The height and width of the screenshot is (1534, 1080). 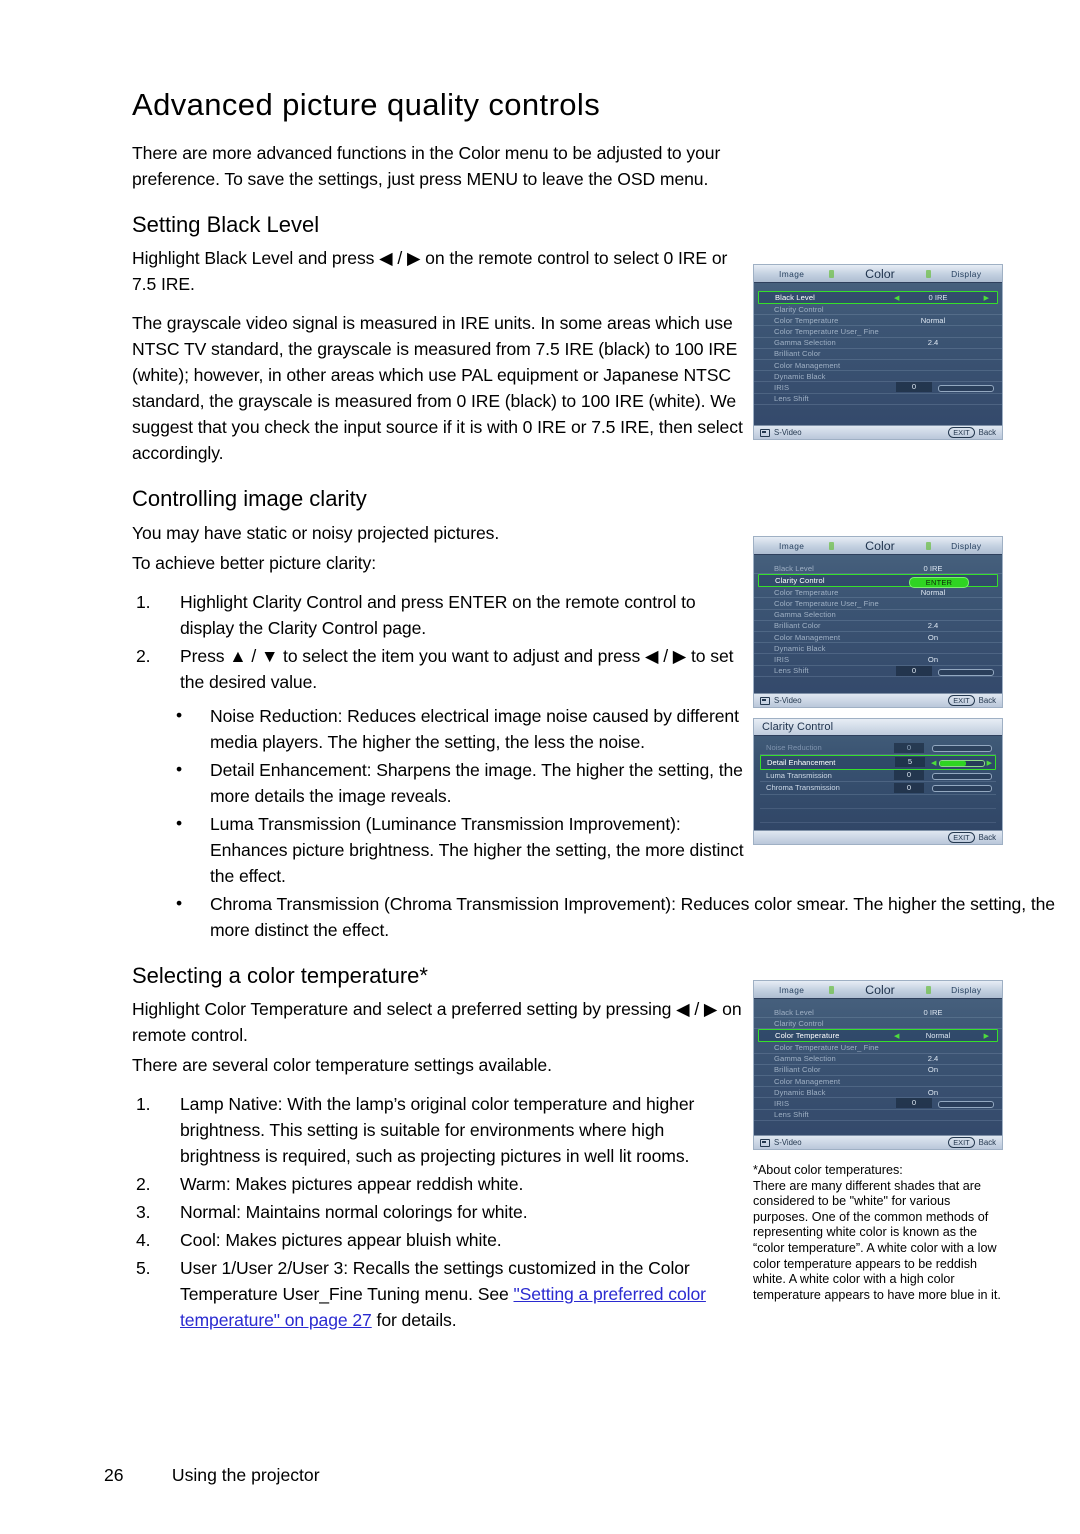 What do you see at coordinates (143, 655) in the screenshot?
I see `step-number: 2.` at bounding box center [143, 655].